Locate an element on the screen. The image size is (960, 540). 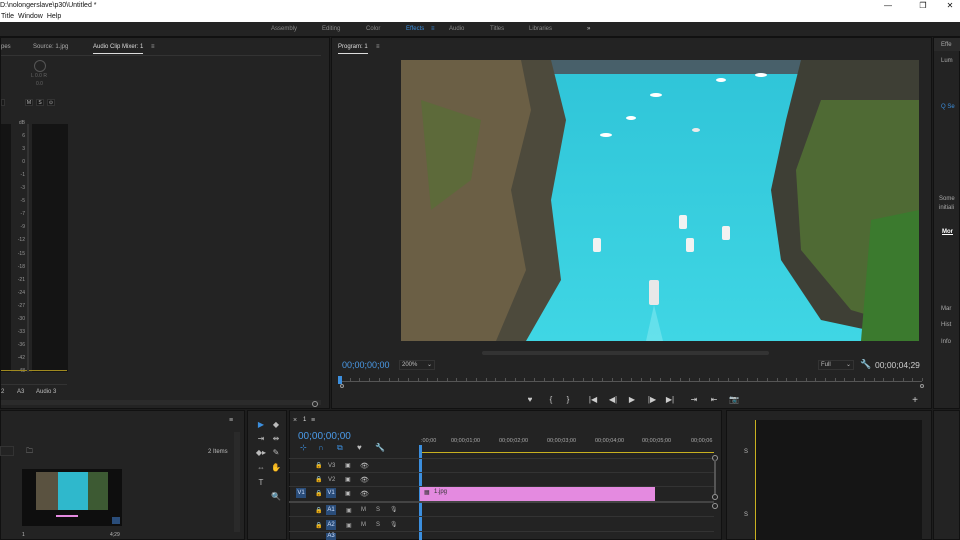
workspace-libraries: Libraries is located at coordinates (540, 29).